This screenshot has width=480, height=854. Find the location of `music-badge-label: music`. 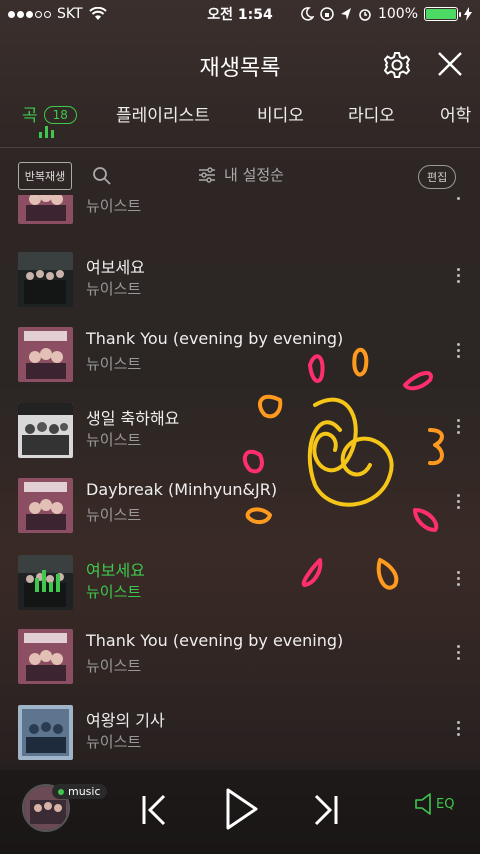

music-badge-label: music is located at coordinates (84, 791).